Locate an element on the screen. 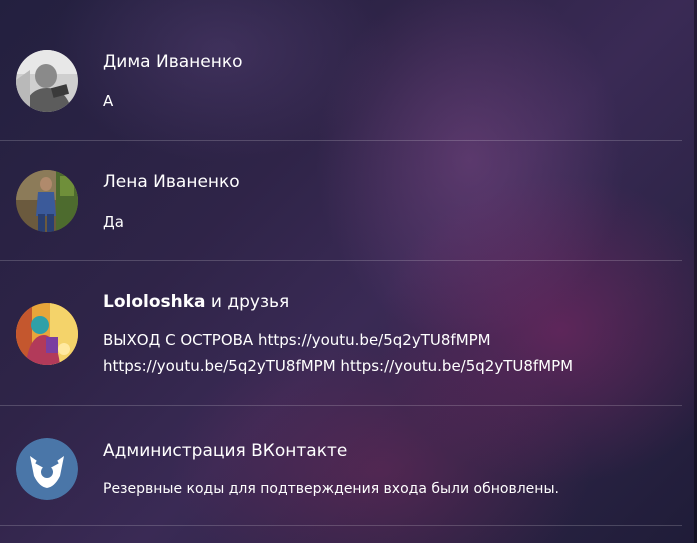 The height and width of the screenshot is (543, 697). last-message: Да is located at coordinates (113, 222).